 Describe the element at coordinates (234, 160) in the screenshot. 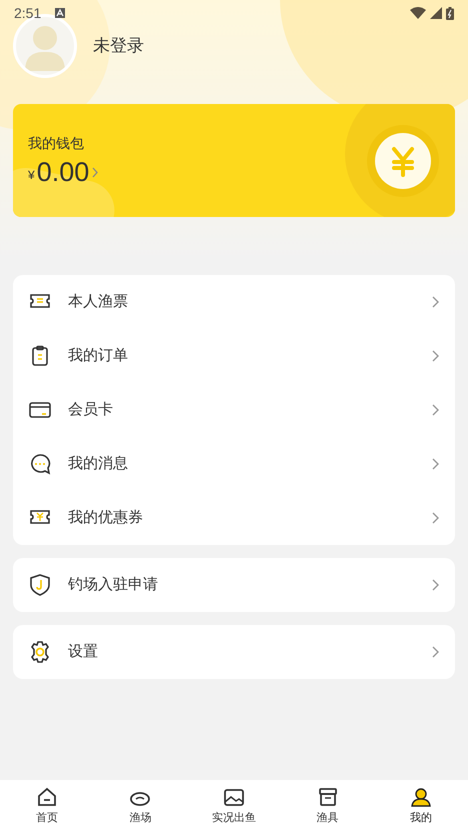

I see `wallet-card: 我的钱包 ¥0.00` at that location.